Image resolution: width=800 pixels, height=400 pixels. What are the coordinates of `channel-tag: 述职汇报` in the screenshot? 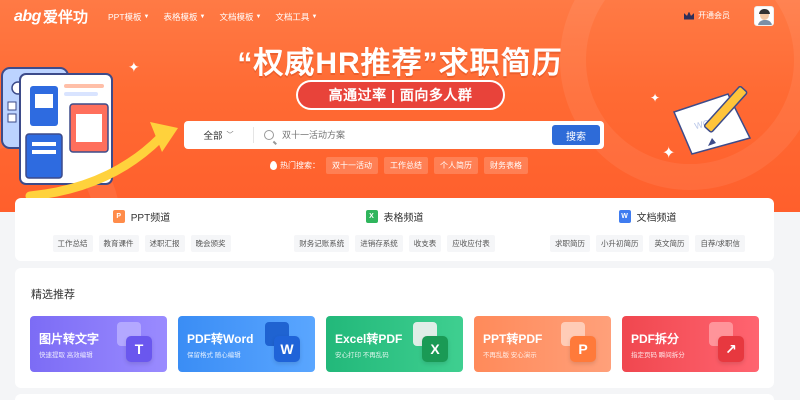 It's located at (164, 243).